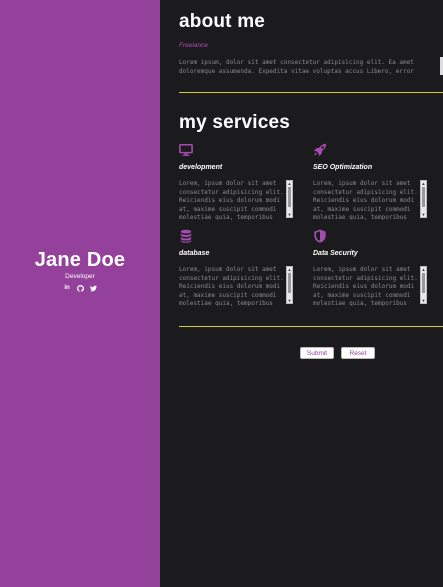 This screenshot has width=443, height=587. I want to click on submit-button: Submit, so click(317, 353).